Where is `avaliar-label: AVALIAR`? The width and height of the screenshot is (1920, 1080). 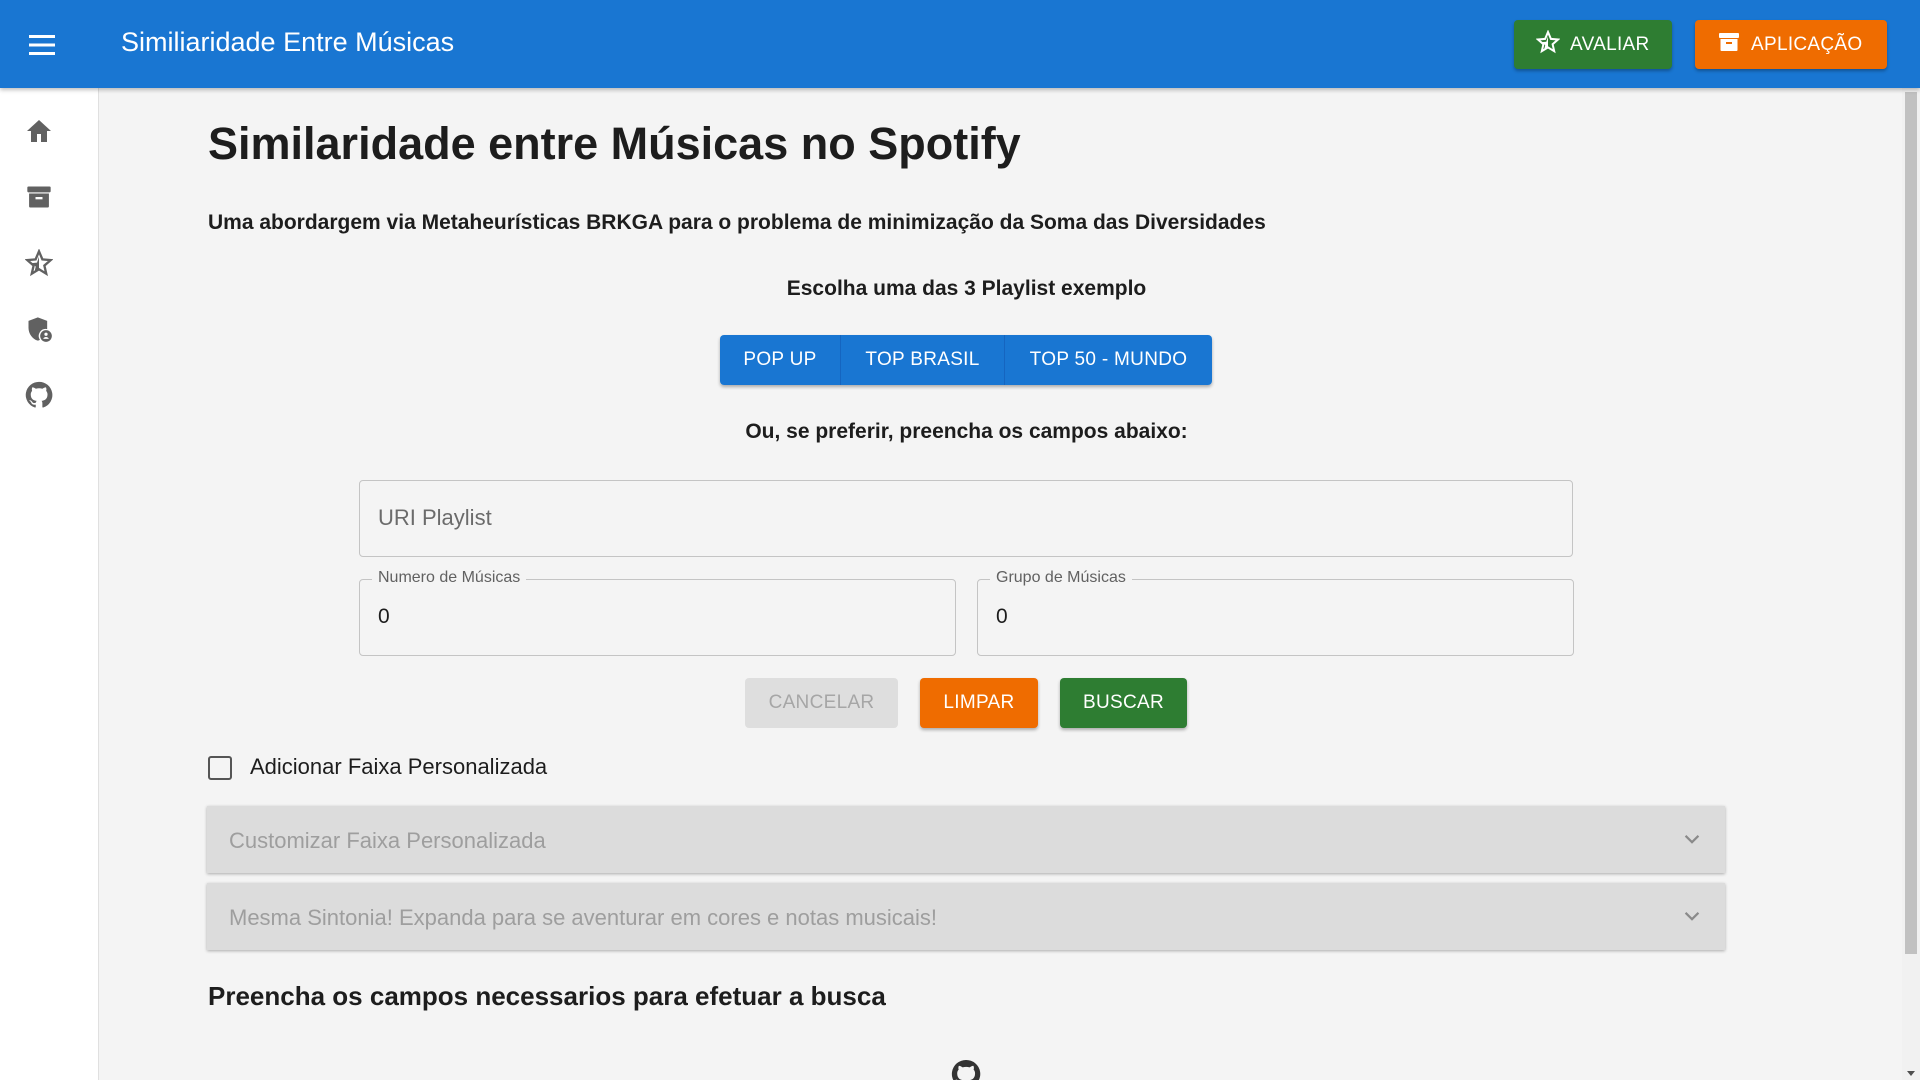 avaliar-label: AVALIAR is located at coordinates (1610, 44).